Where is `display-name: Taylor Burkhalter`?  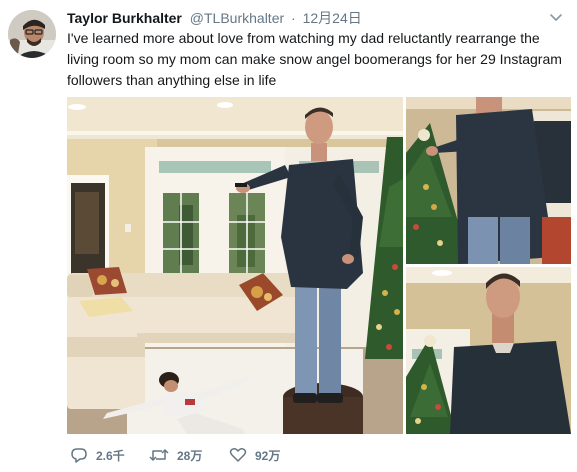 display-name: Taylor Burkhalter is located at coordinates (124, 18).